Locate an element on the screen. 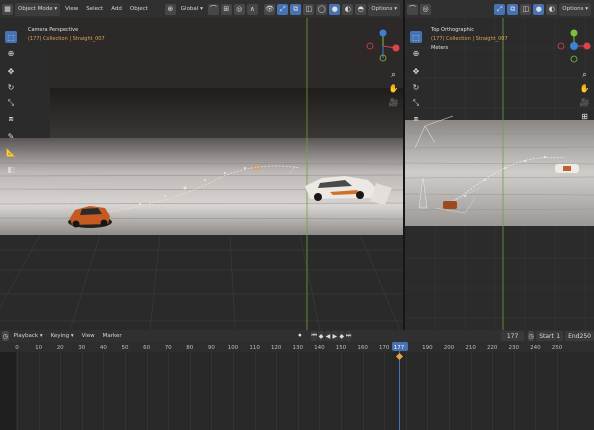 The image size is (594, 430). end-value: 250 is located at coordinates (585, 336).